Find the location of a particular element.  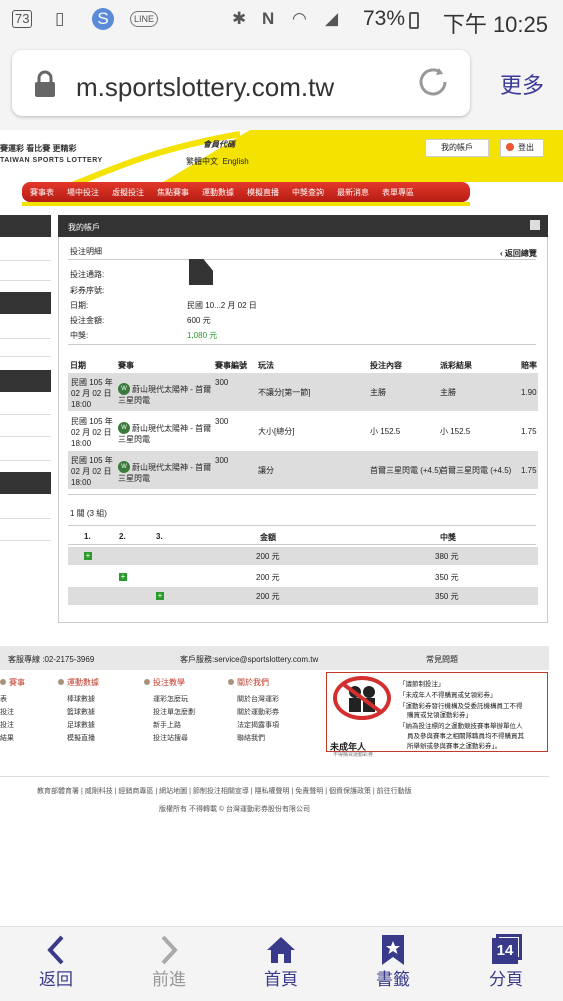

chevron-right-icon is located at coordinates (169, 950).